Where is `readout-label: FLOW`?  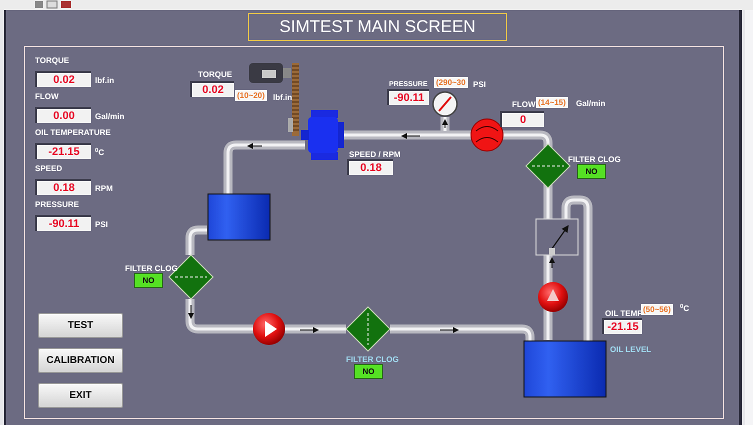
readout-label: FLOW is located at coordinates (47, 97).